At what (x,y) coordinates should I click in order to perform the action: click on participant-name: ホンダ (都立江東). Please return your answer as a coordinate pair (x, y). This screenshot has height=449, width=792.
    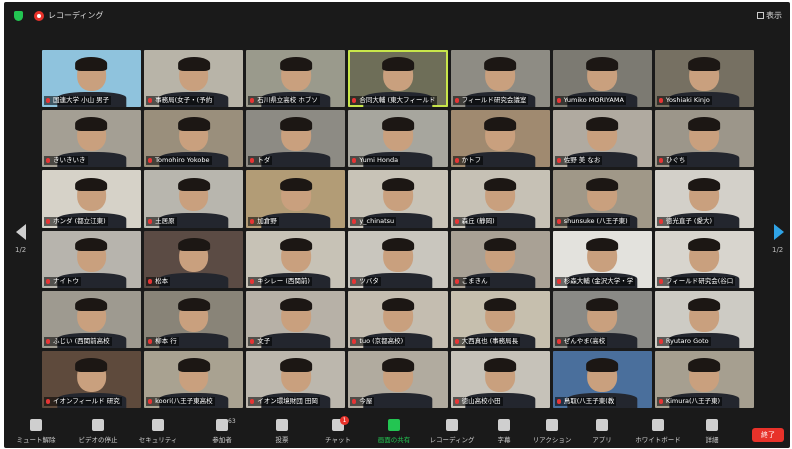
    Looking at the image, I should click on (76, 221).